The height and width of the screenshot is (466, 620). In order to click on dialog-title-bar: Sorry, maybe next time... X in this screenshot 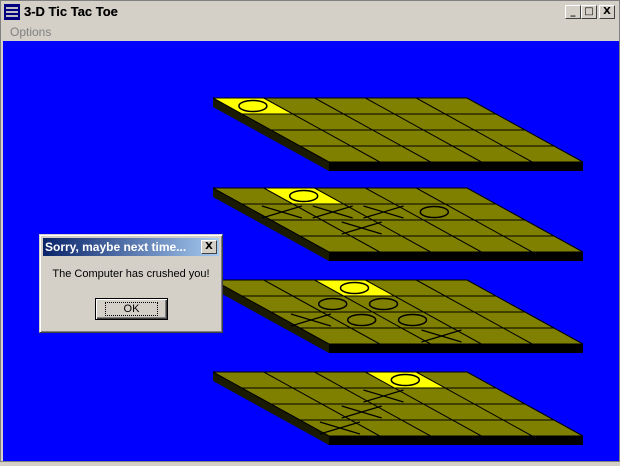, I will do `click(131, 247)`.